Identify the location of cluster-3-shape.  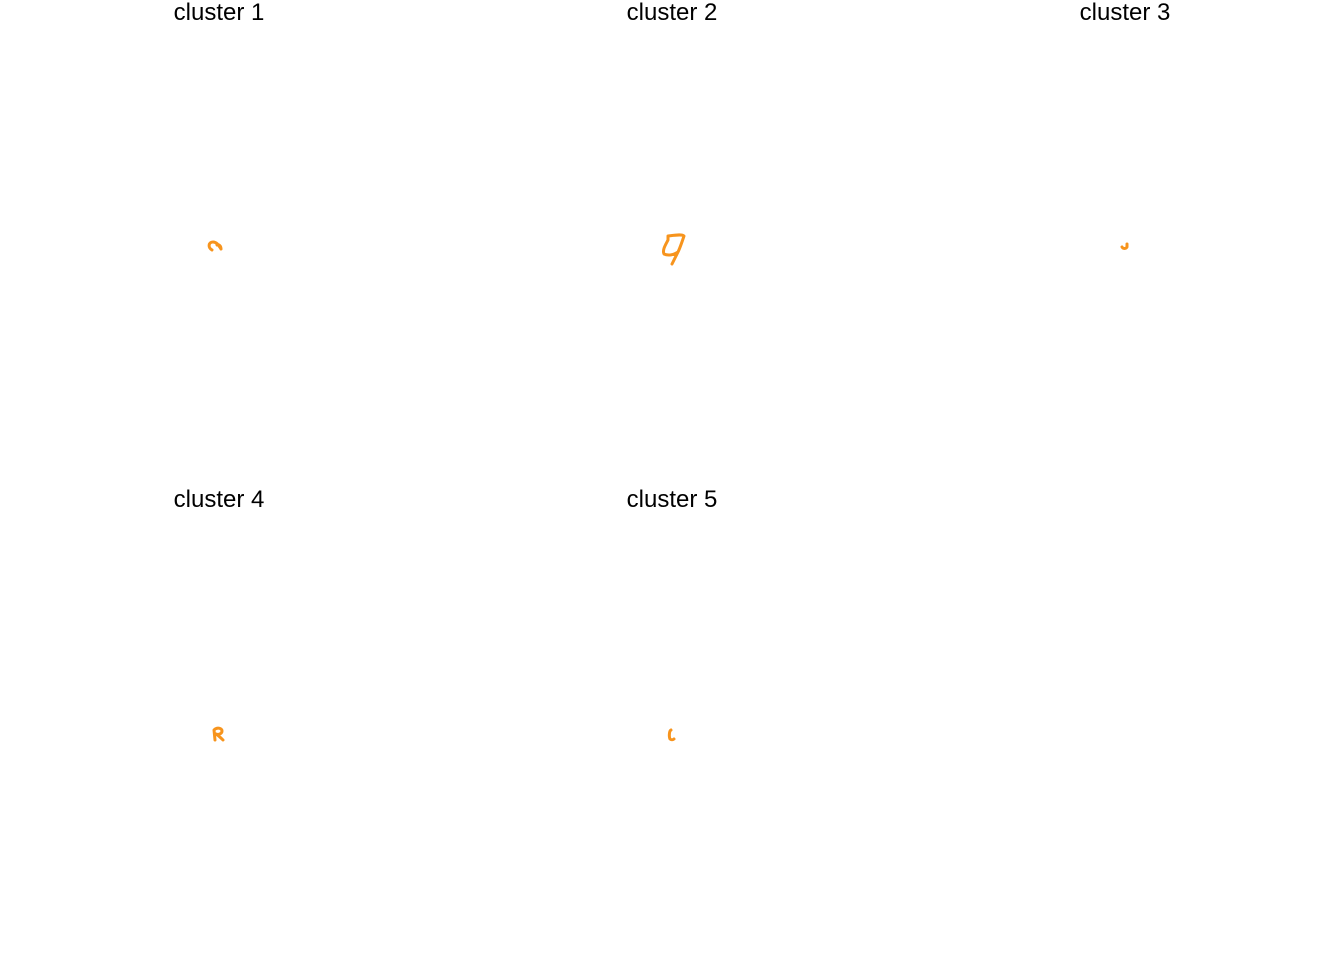
(1124, 246).